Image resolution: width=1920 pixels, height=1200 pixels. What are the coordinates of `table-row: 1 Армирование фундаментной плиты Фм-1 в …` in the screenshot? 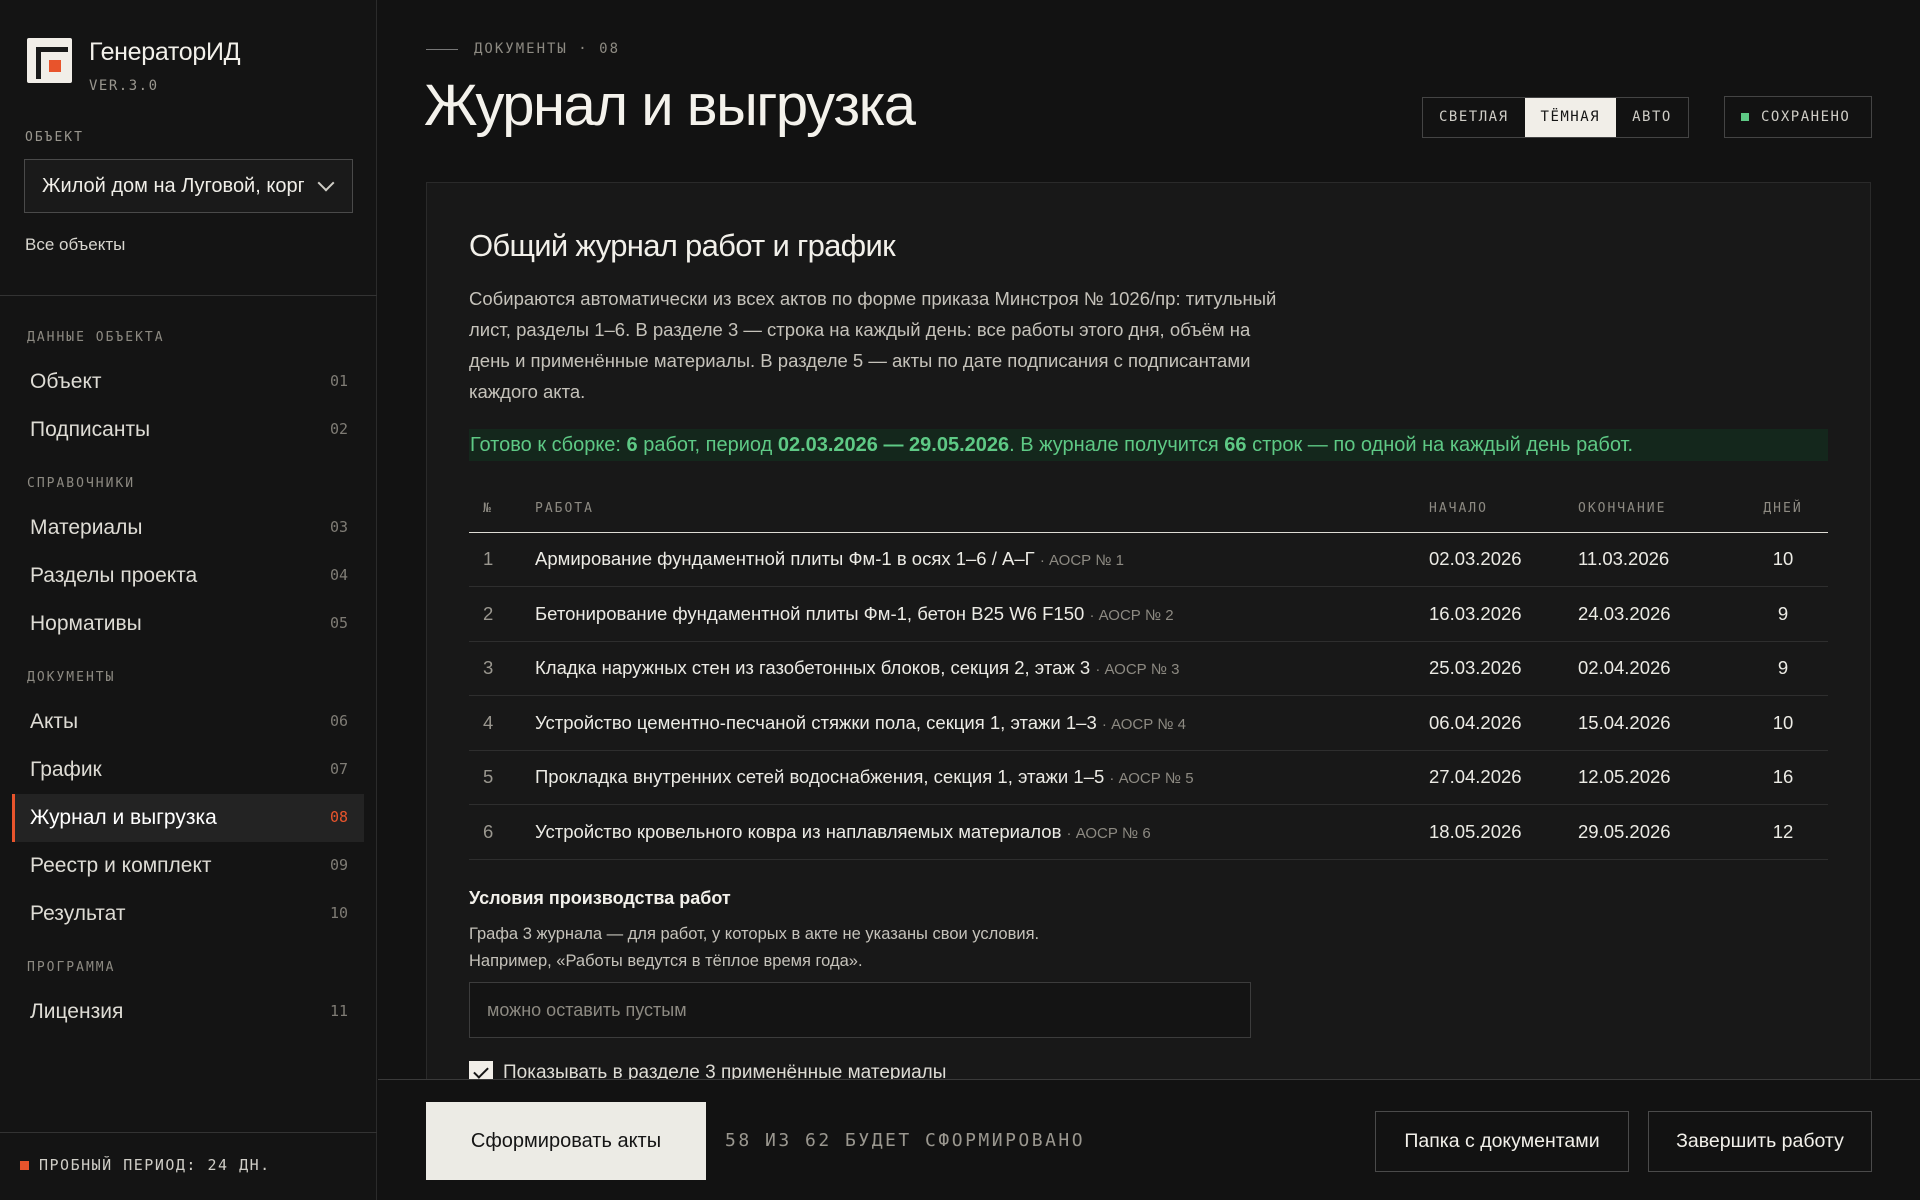 It's located at (1148, 559).